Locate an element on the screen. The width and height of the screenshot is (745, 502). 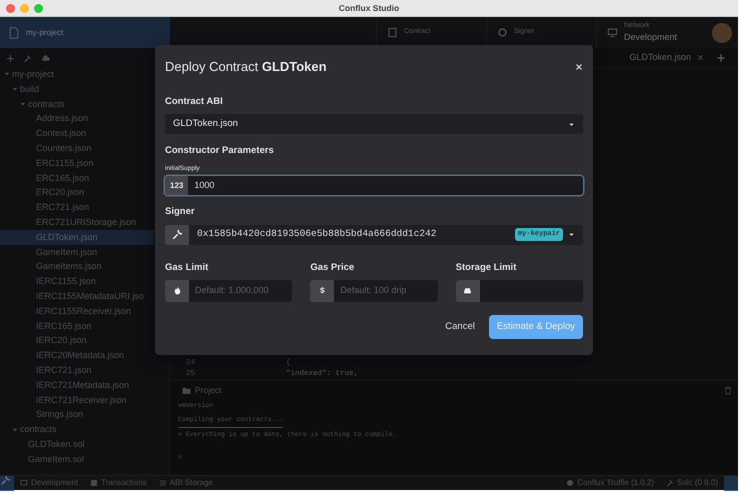
contract-abi-select: GLDToken.json is located at coordinates (374, 124).